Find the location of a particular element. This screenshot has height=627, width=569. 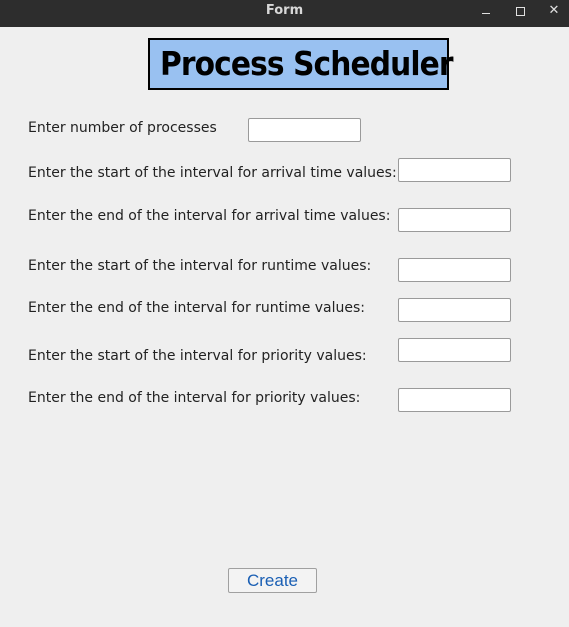

close-icon: ✕ is located at coordinates (554, 11).